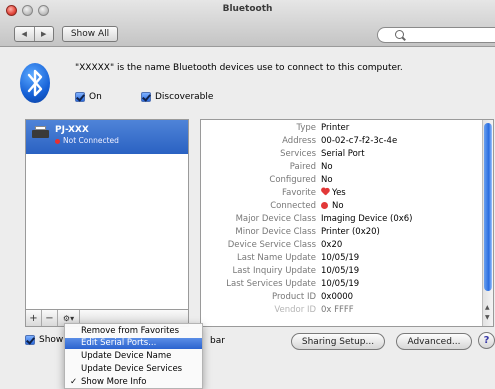 The image size is (495, 389). I want to click on menu-item-update-device-name: Update Device Name, so click(133, 356).